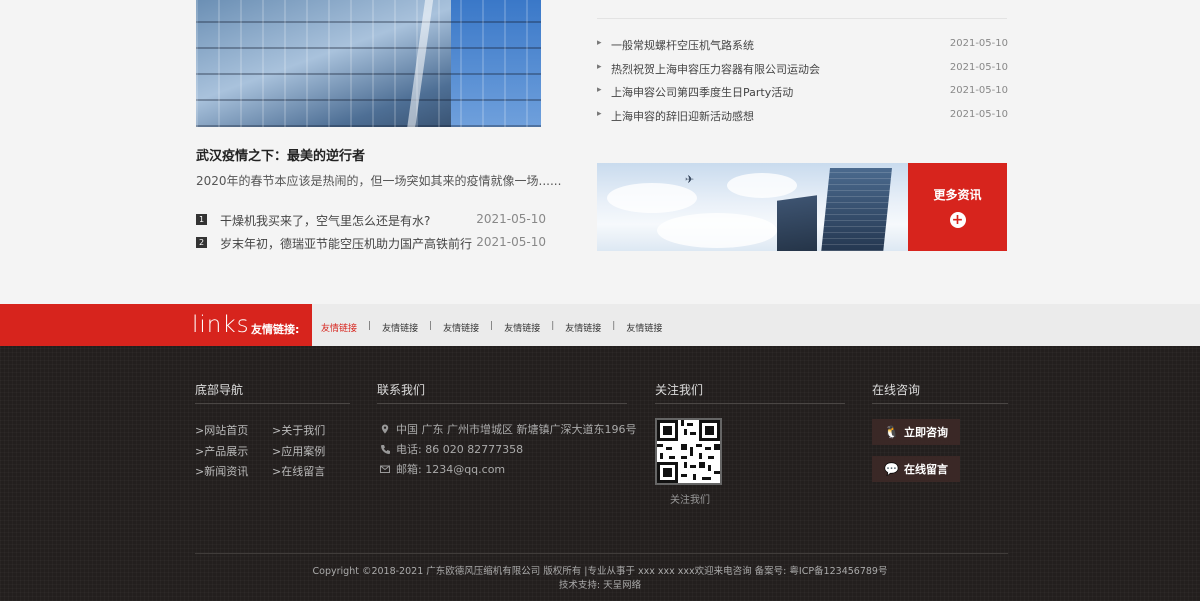 The width and height of the screenshot is (1200, 601). Describe the element at coordinates (690, 179) in the screenshot. I see `airplane-icon: ✈` at that location.